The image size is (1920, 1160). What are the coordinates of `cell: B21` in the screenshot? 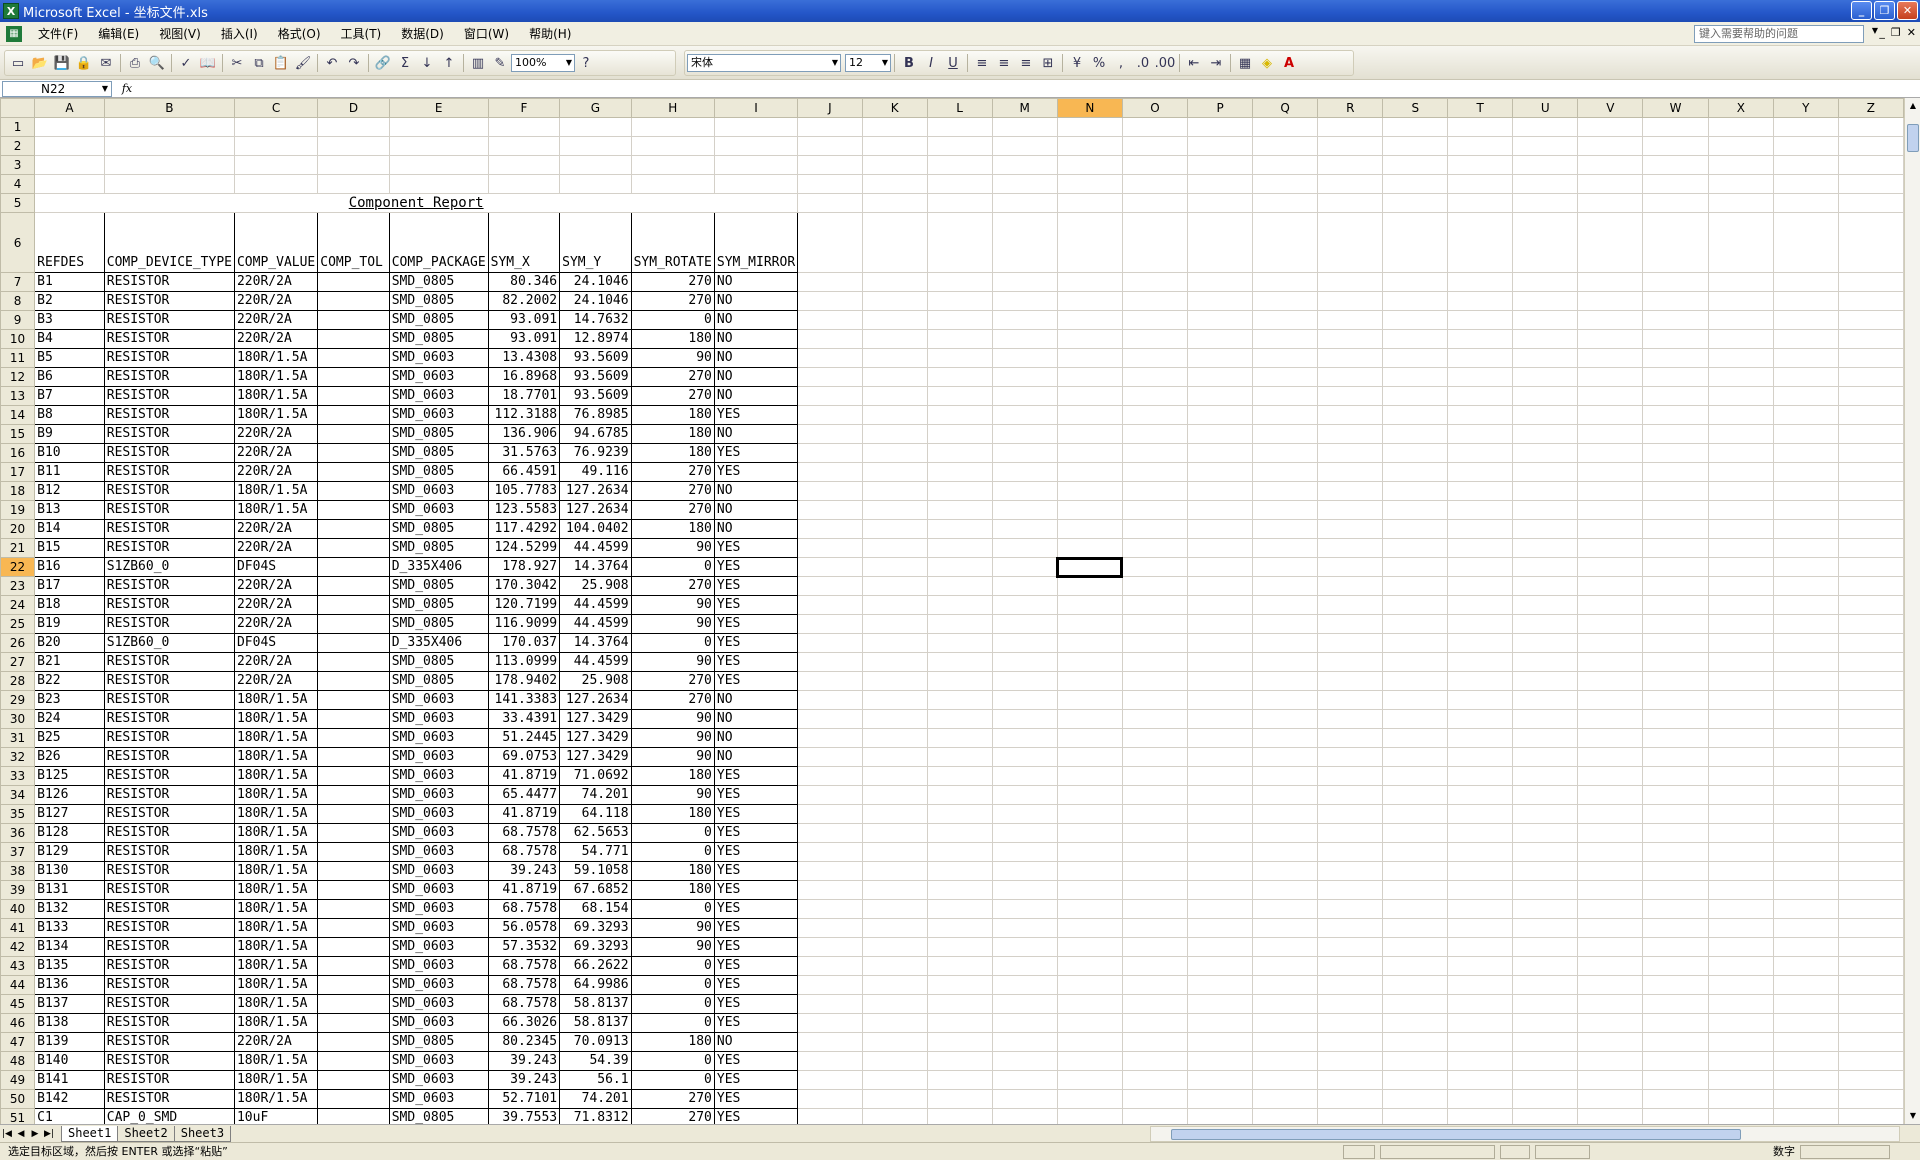 It's located at (69, 662).